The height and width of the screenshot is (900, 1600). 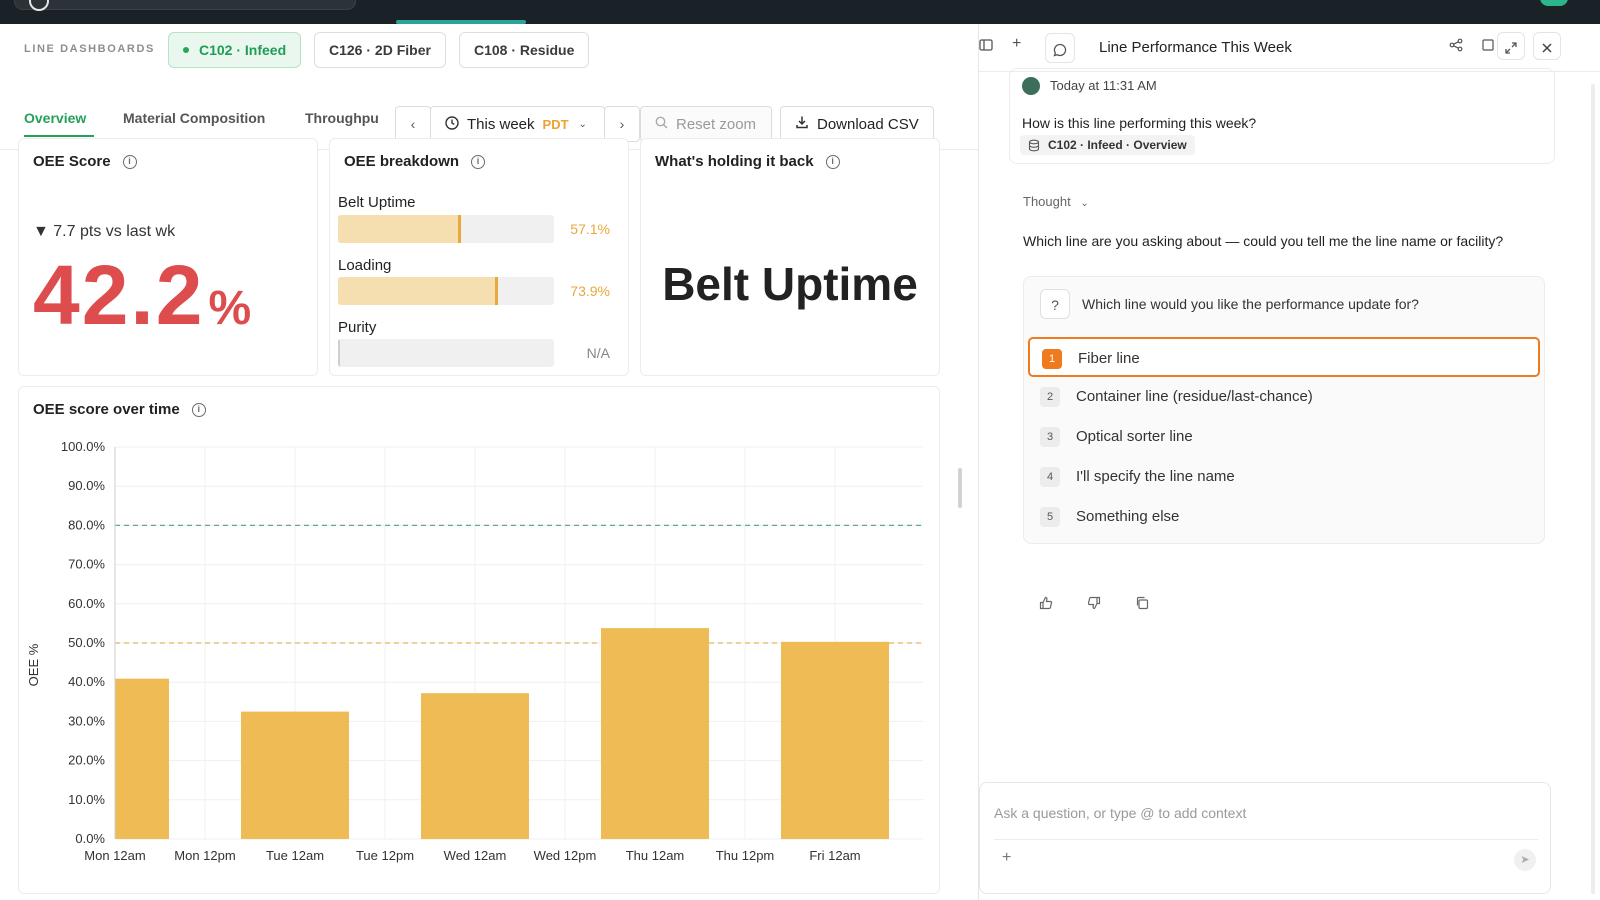 I want to click on date-range-label: This week, so click(x=501, y=124).